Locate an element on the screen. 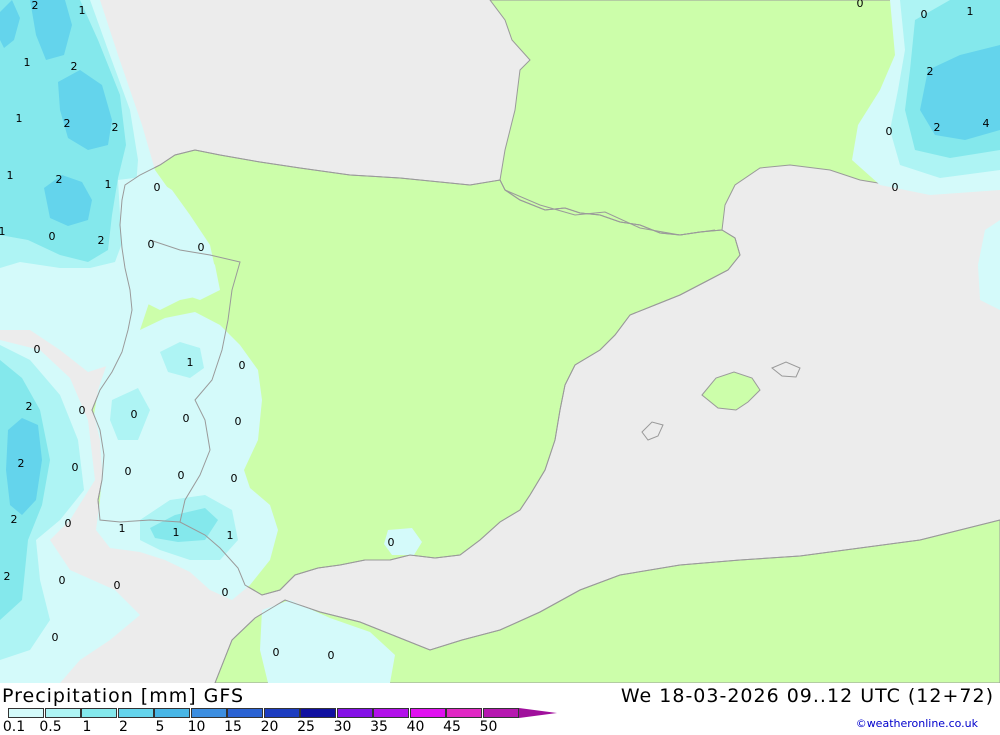 Image resolution: width=1000 pixels, height=735 pixels. legend-arrow is located at coordinates (538, 713).